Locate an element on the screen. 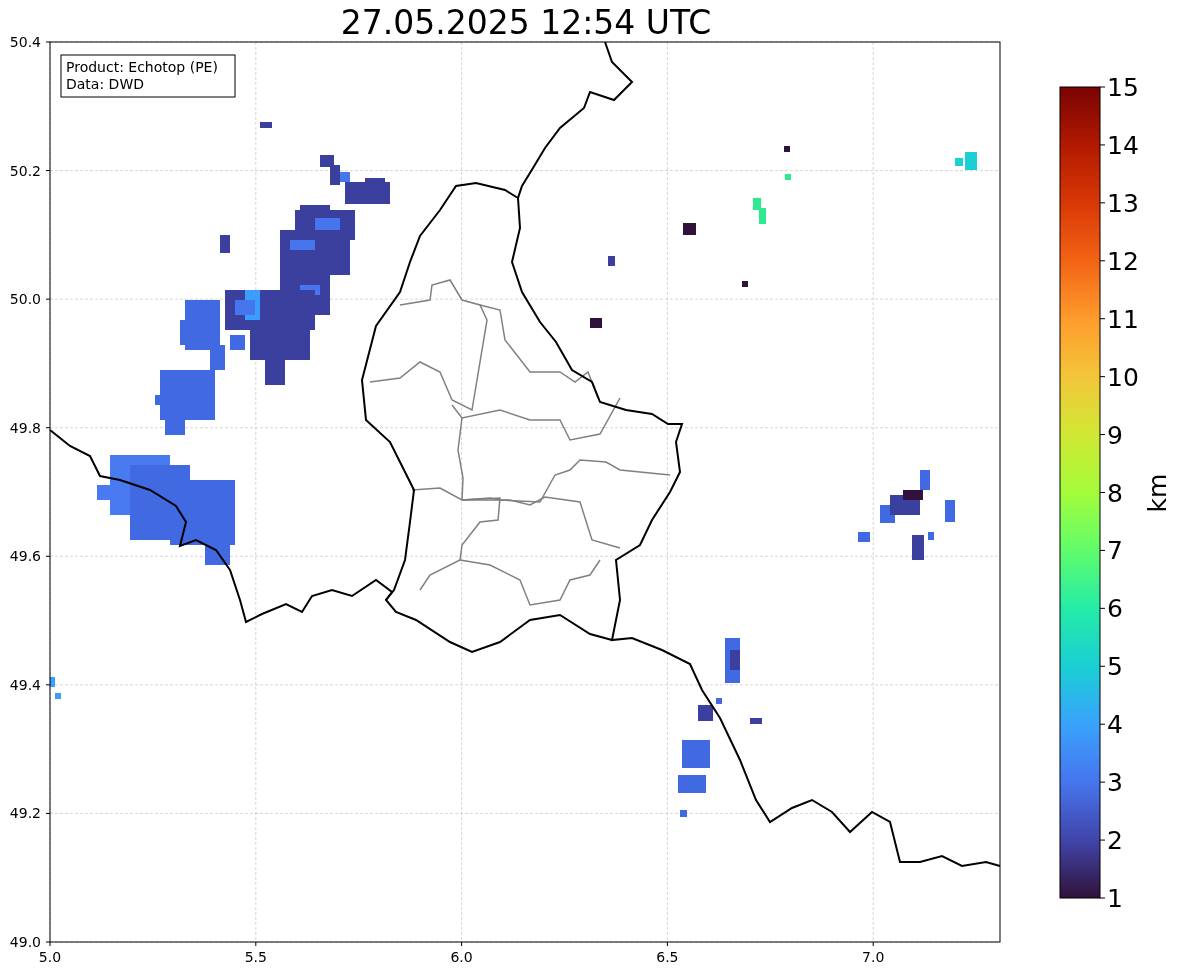 The image size is (1178, 976). colorbar-tick-label: 8 is located at coordinates (1115, 493).